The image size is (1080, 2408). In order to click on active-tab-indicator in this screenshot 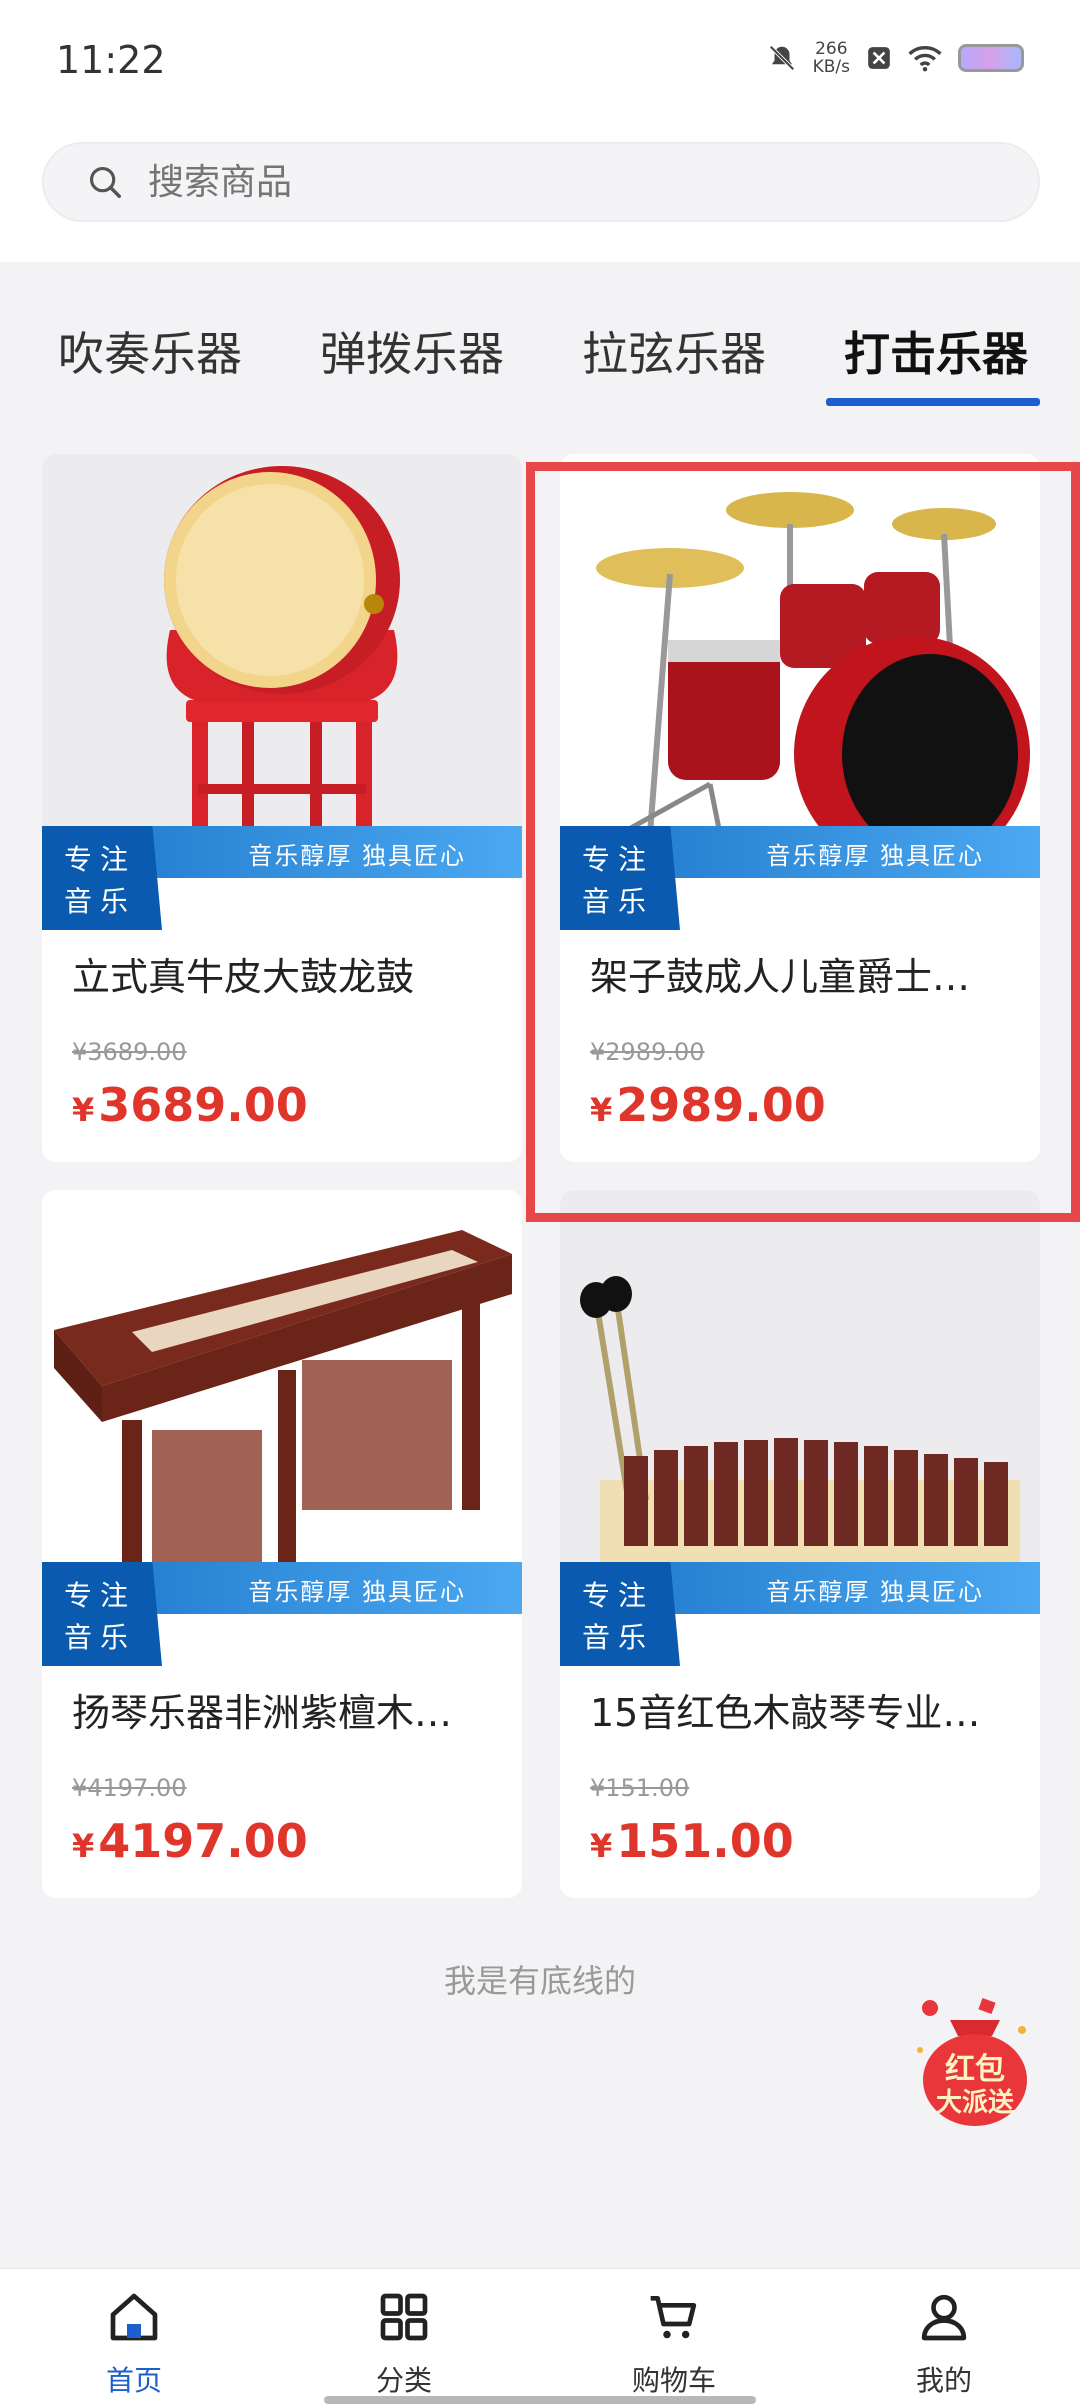, I will do `click(933, 402)`.